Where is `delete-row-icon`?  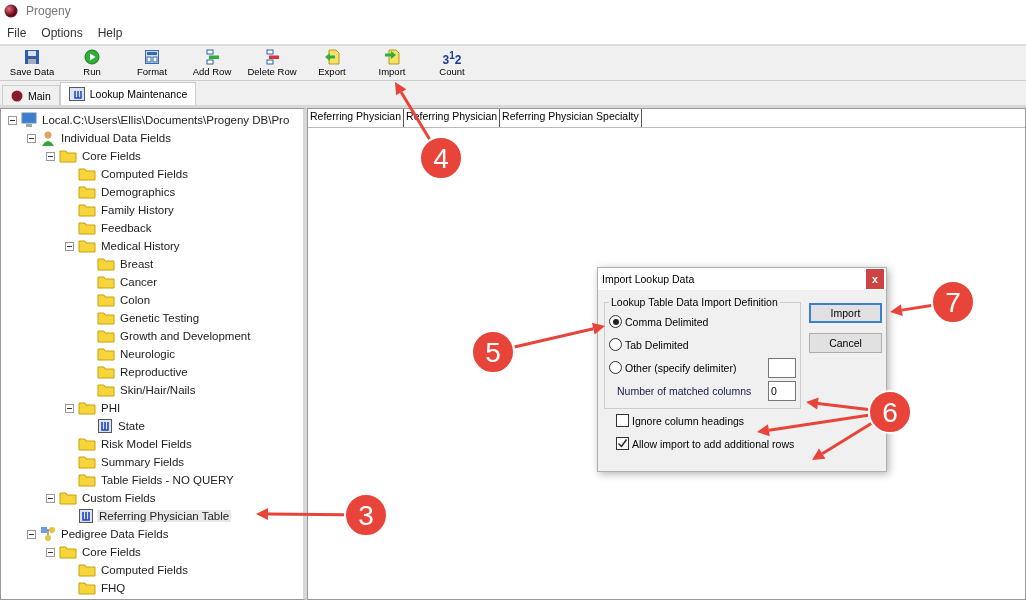 delete-row-icon is located at coordinates (272, 57).